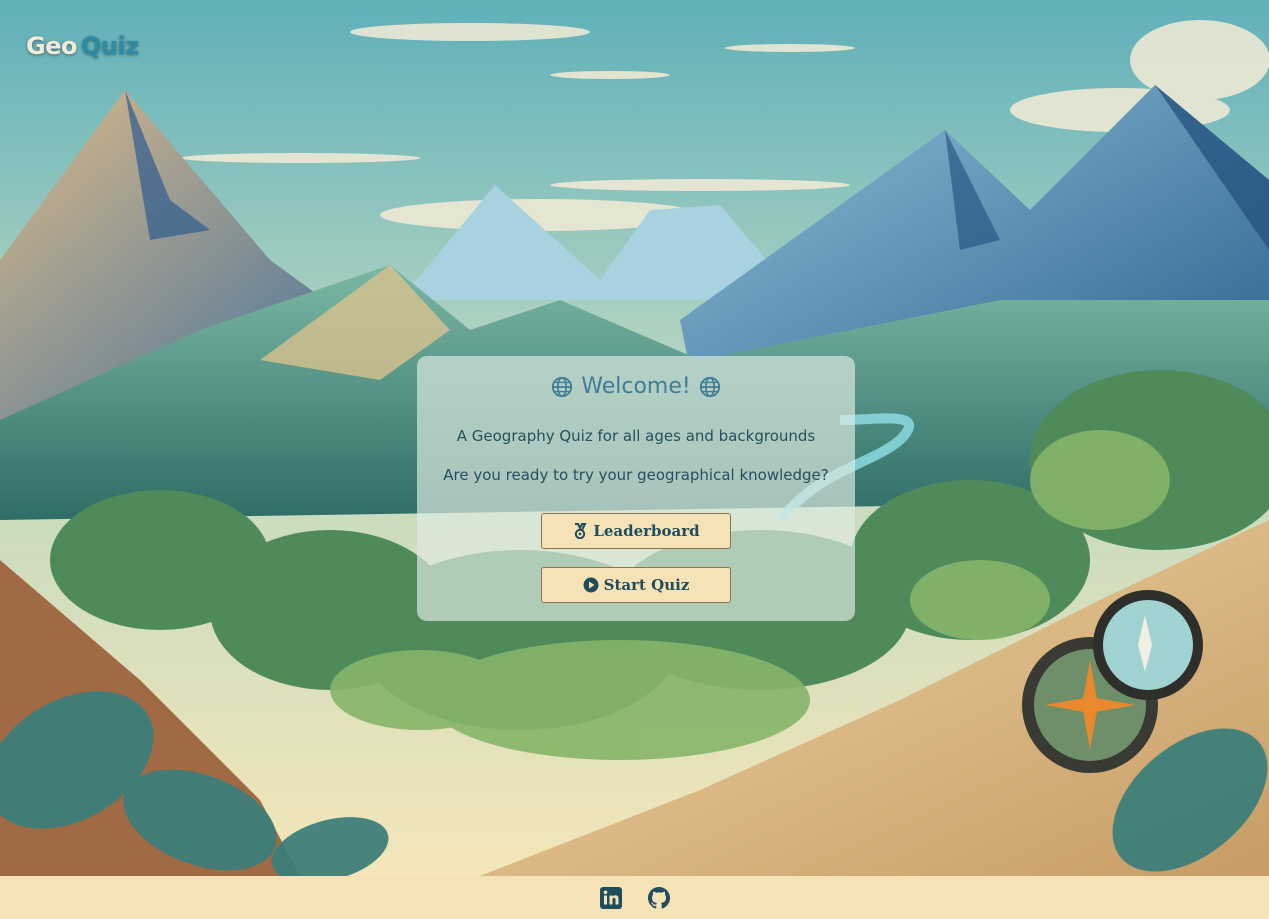  What do you see at coordinates (591, 585) in the screenshot?
I see `play-circle-icon` at bounding box center [591, 585].